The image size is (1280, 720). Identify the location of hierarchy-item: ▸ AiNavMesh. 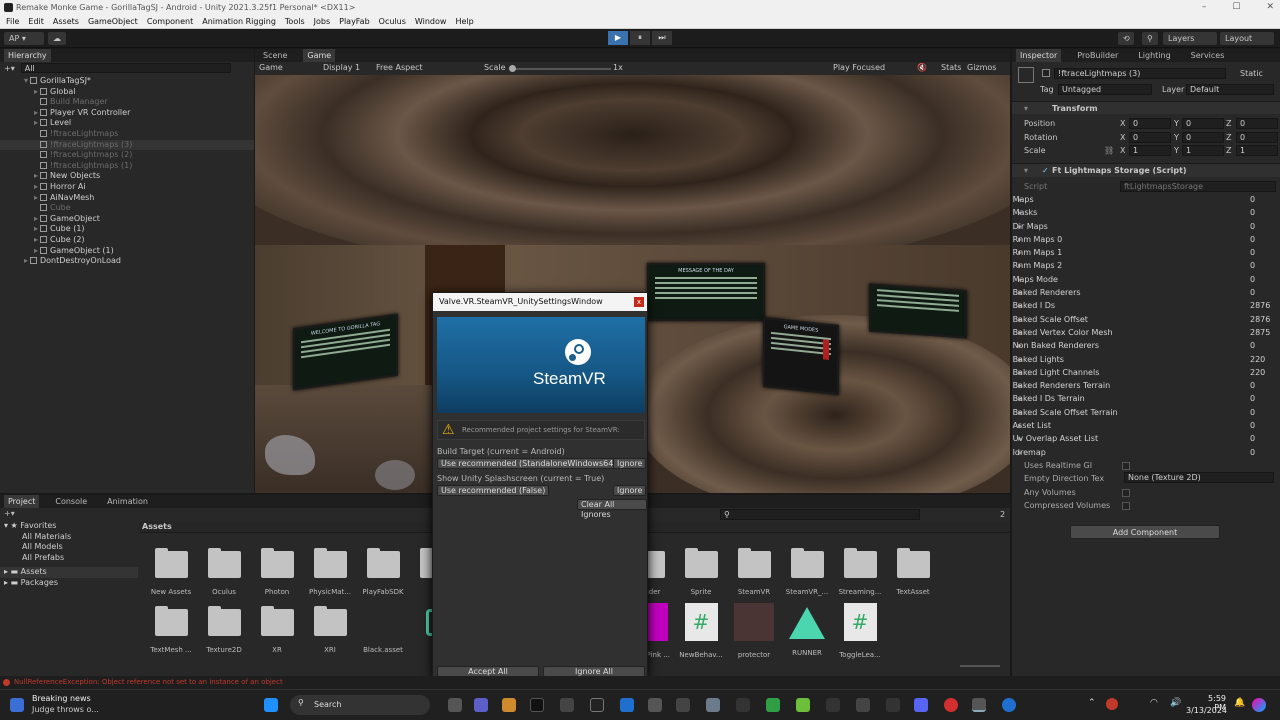
(127, 198).